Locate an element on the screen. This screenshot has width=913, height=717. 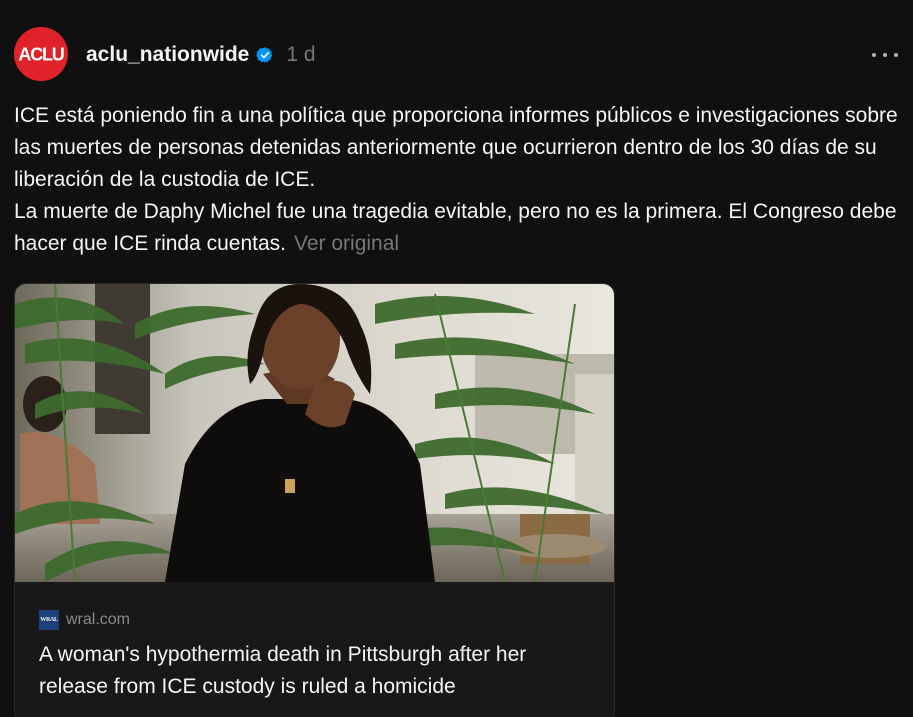
more-options-icon is located at coordinates (885, 55).